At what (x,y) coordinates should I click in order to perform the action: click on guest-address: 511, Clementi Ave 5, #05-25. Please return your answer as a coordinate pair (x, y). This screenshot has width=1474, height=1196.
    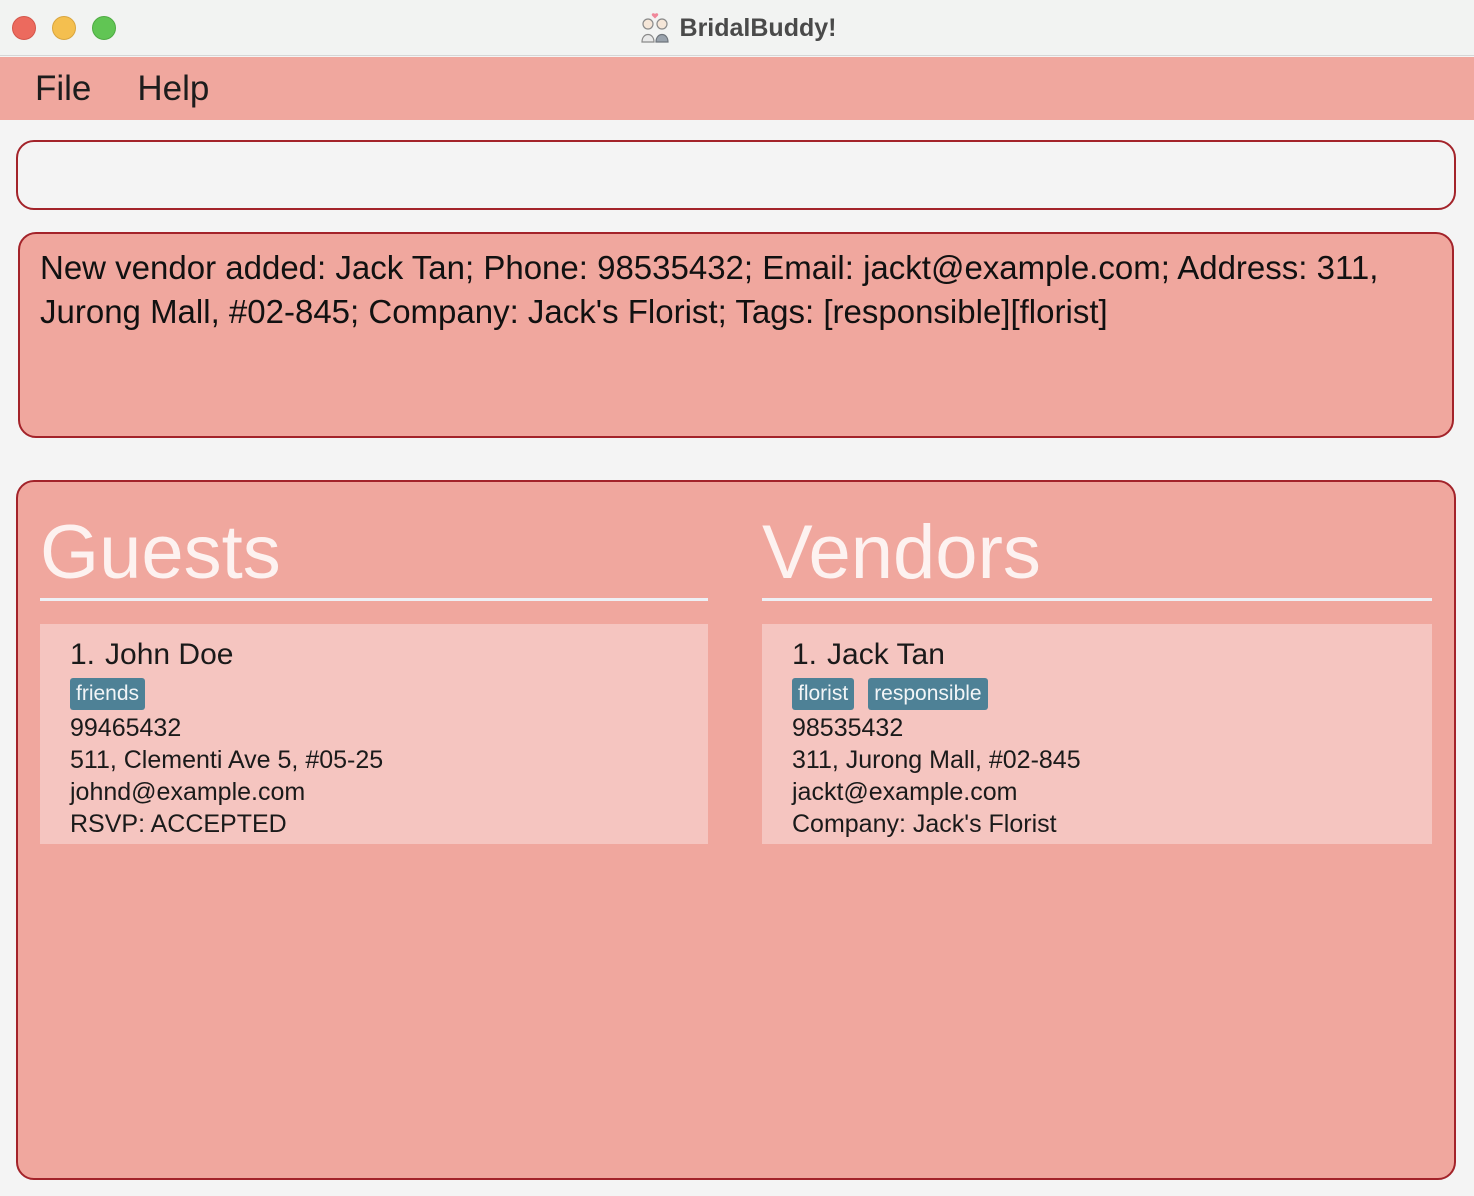
    Looking at the image, I should click on (227, 760).